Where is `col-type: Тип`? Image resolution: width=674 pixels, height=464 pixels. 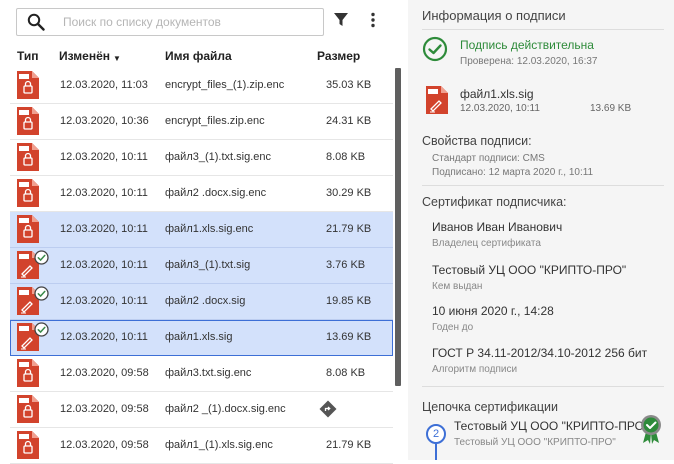 col-type: Тип is located at coordinates (28, 56).